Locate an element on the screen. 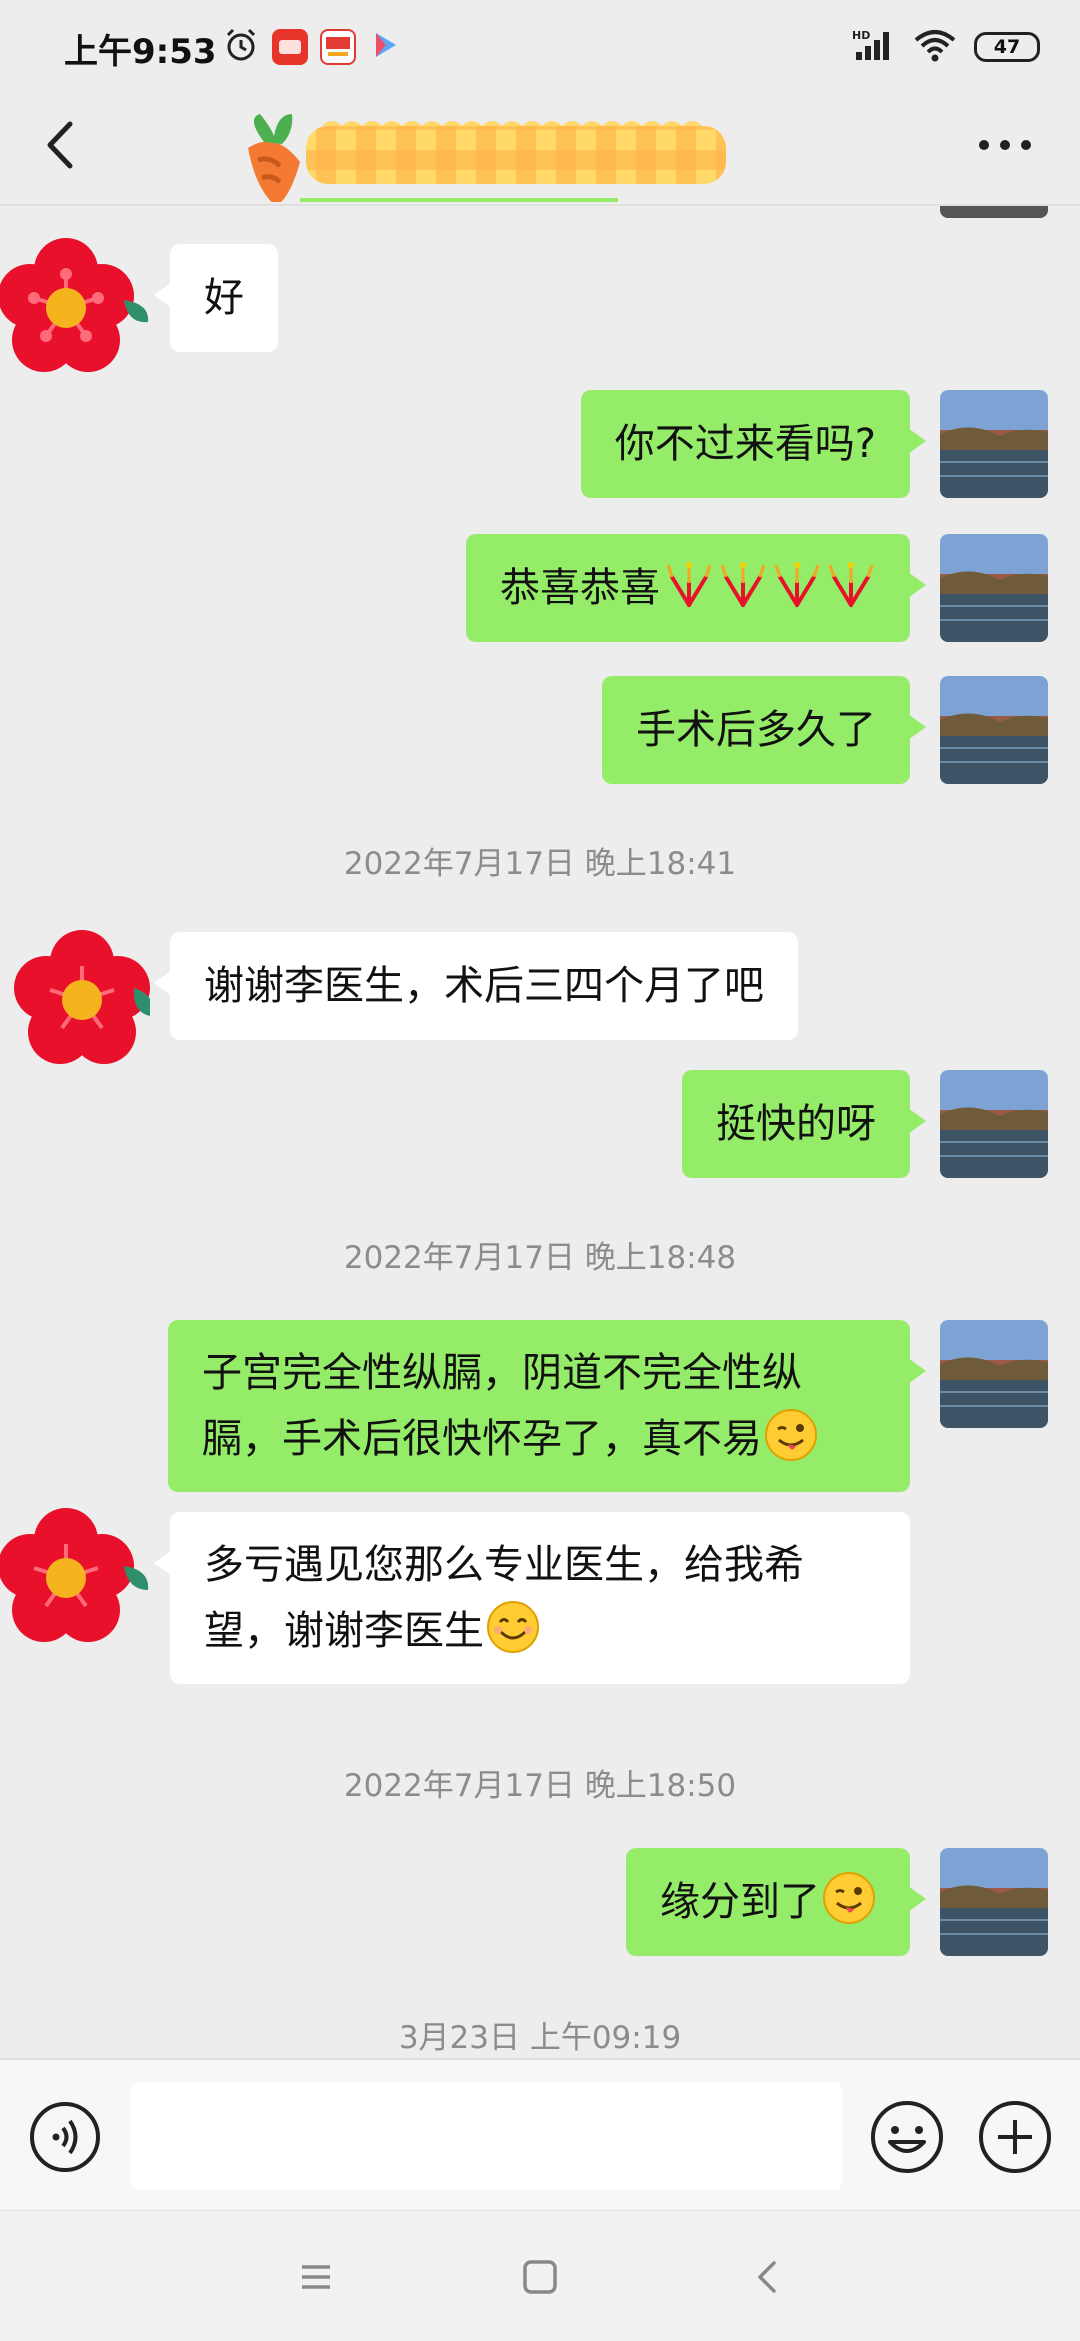 The height and width of the screenshot is (2341, 1080). carrot-icon is located at coordinates (274, 160).